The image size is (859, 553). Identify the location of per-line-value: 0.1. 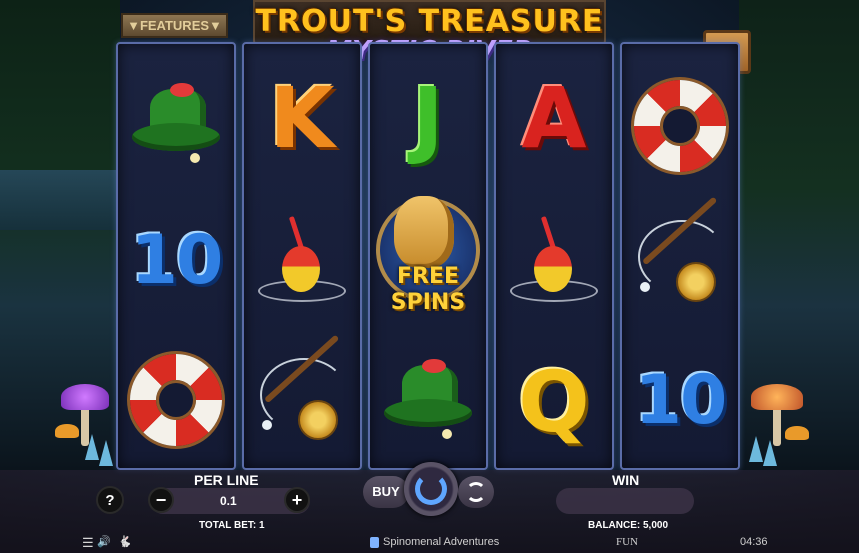
(228, 501).